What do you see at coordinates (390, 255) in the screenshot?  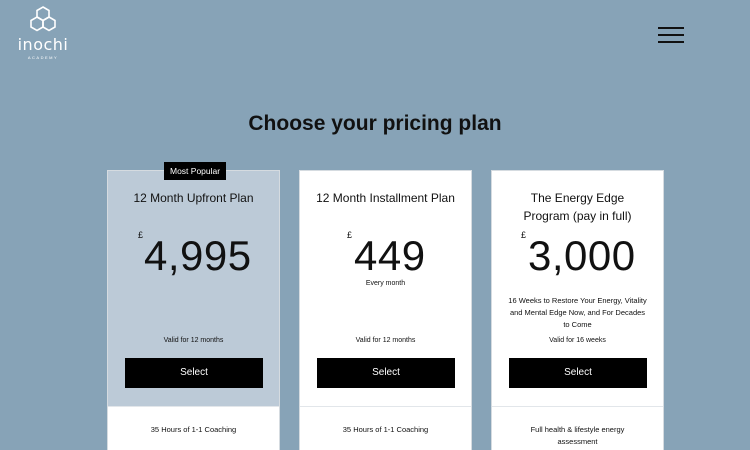 I see `plan-price: 449` at bounding box center [390, 255].